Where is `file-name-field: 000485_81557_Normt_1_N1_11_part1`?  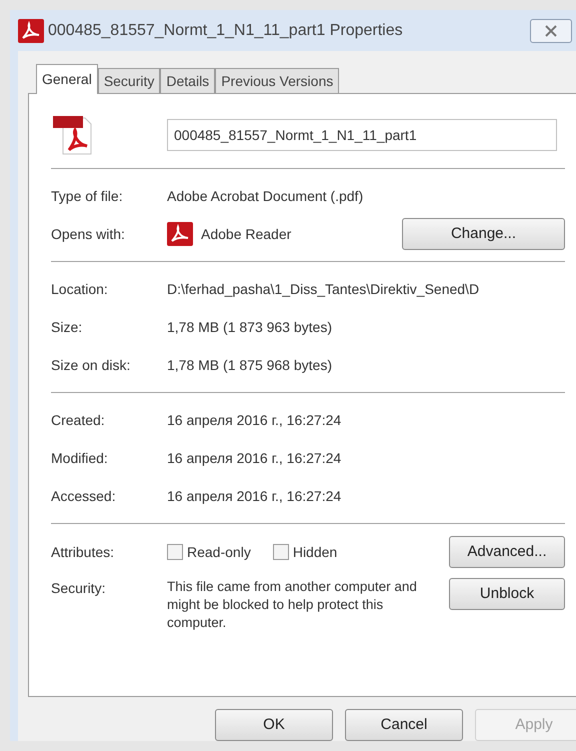
file-name-field: 000485_81557_Normt_1_N1_11_part1 is located at coordinates (362, 135).